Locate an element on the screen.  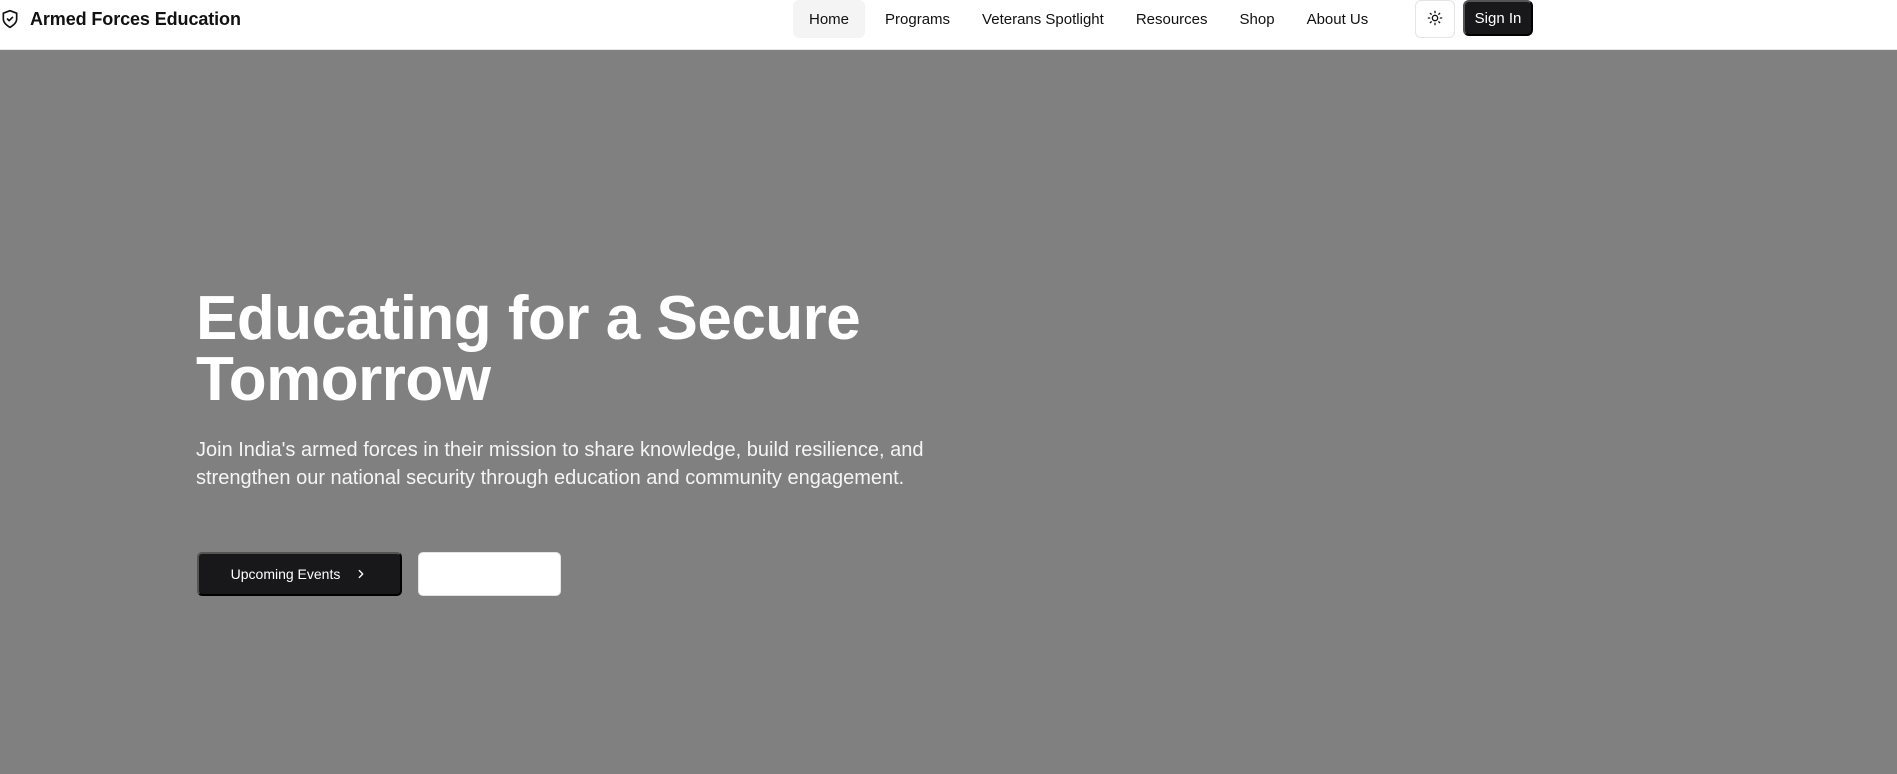
sign-in-button: Sign In is located at coordinates (1498, 18).